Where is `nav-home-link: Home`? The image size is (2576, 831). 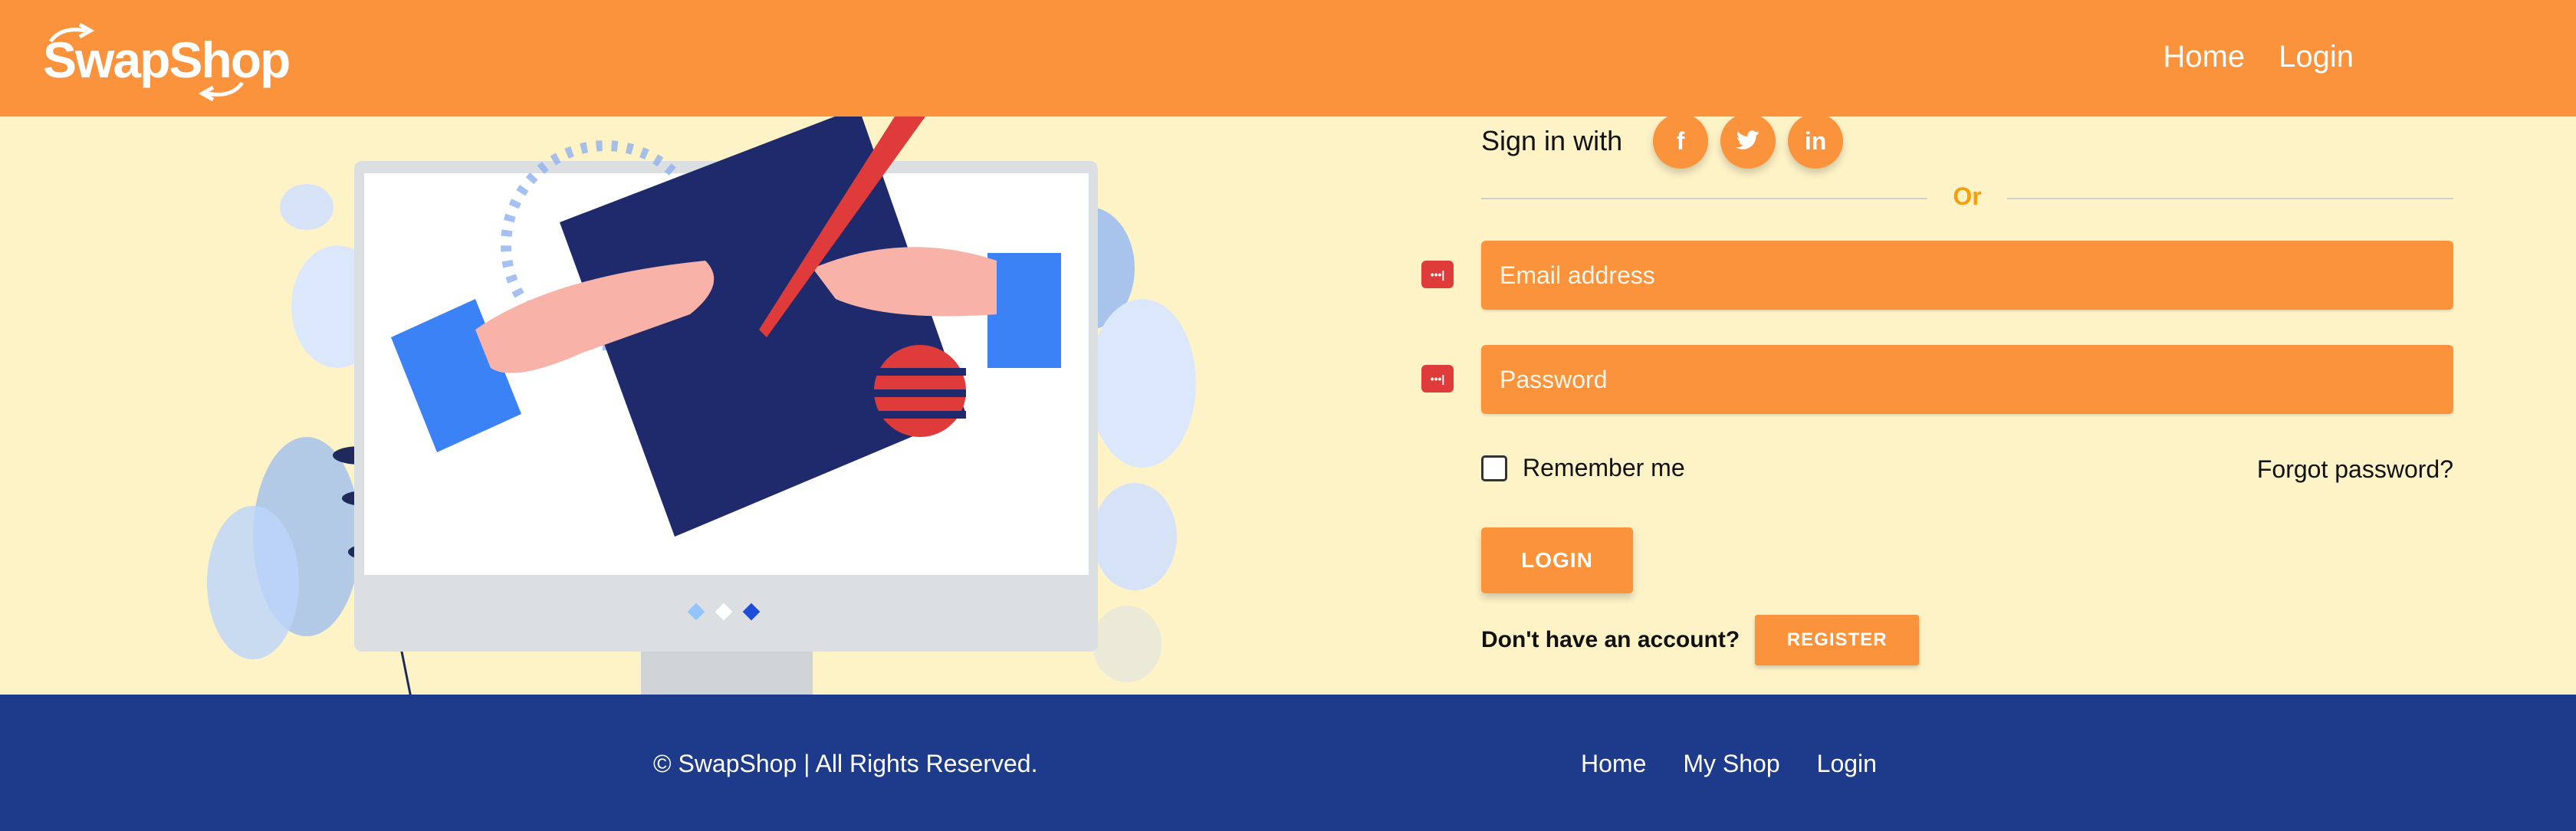
nav-home-link: Home is located at coordinates (2204, 57).